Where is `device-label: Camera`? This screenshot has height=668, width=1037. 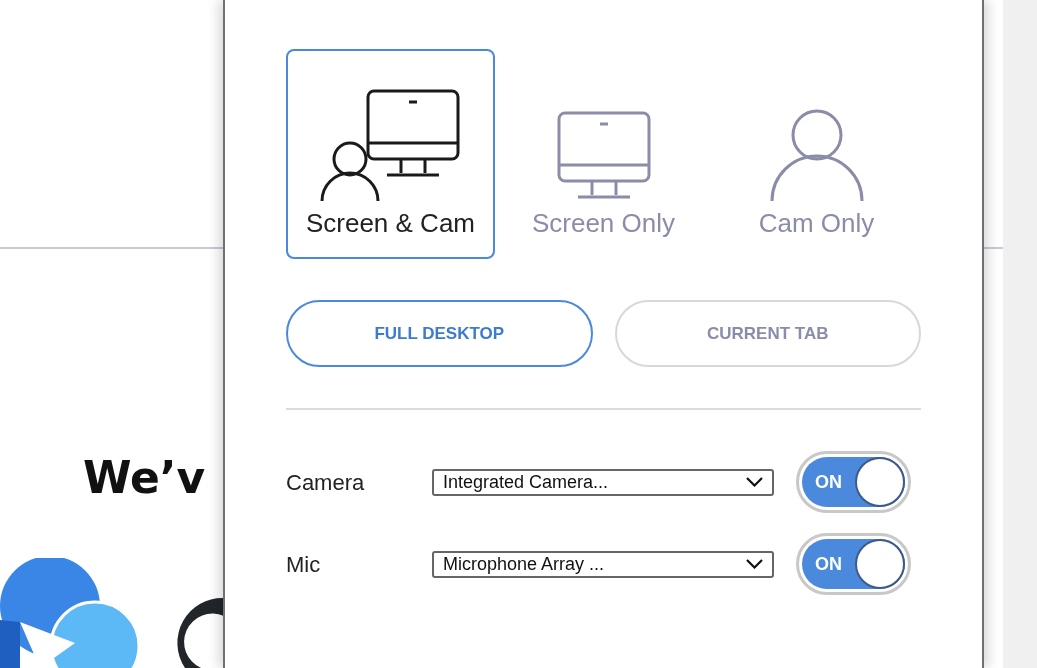 device-label: Camera is located at coordinates (326, 482).